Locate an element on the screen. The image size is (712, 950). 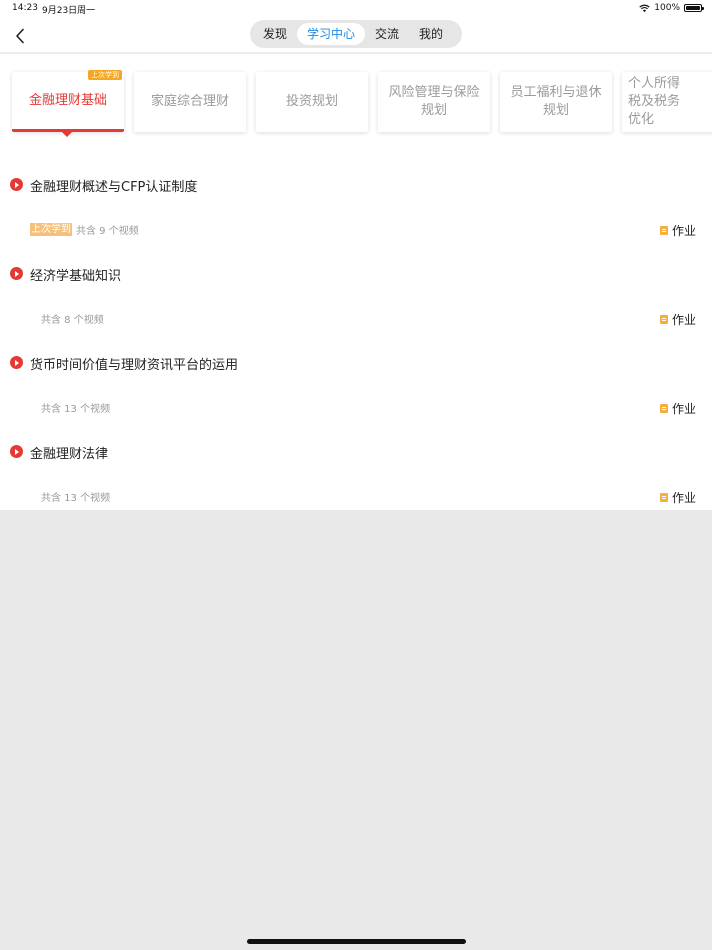
battery-percent: 100% is located at coordinates (667, 8).